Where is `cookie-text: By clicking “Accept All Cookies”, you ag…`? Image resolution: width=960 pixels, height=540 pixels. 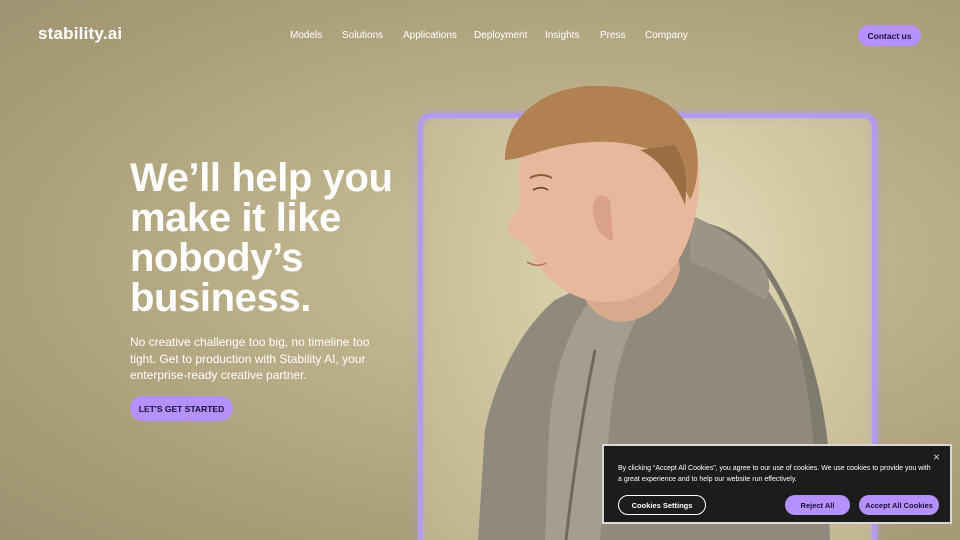 cookie-text: By clicking “Accept All Cookies”, you ag… is located at coordinates (774, 474).